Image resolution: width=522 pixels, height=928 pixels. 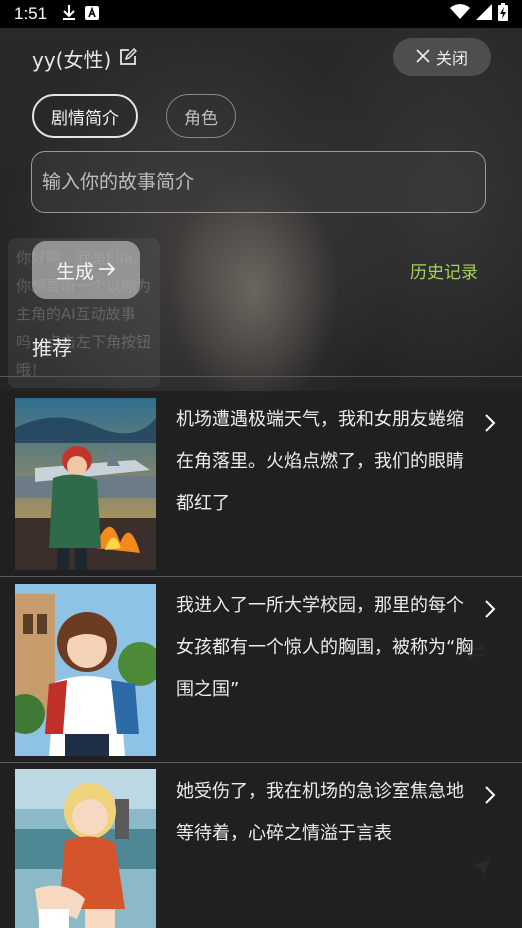 I want to click on story-text: 我进入了一所大学校园，那里的每个女孩都有一个惊人的胸围，被称为“胸围之国”, so click(x=325, y=647).